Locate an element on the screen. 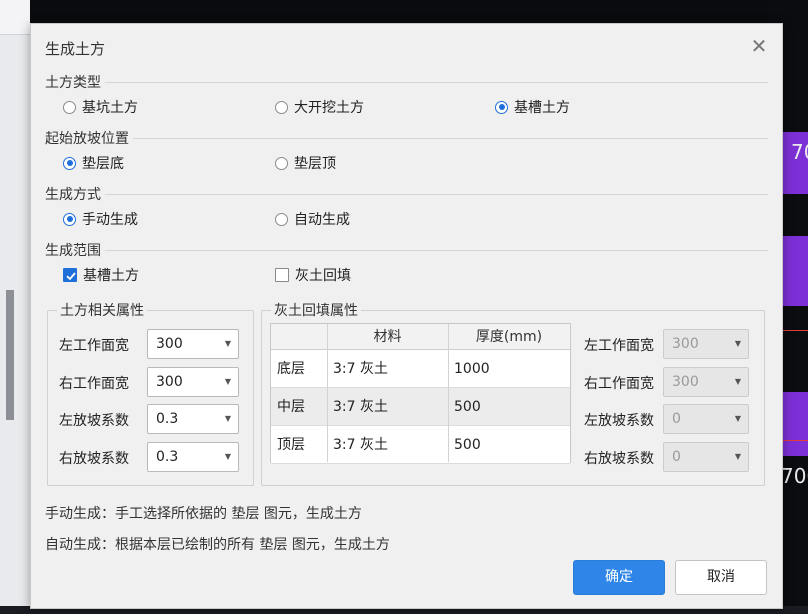 This screenshot has height=614, width=808. ok-button: 确定 is located at coordinates (619, 577).